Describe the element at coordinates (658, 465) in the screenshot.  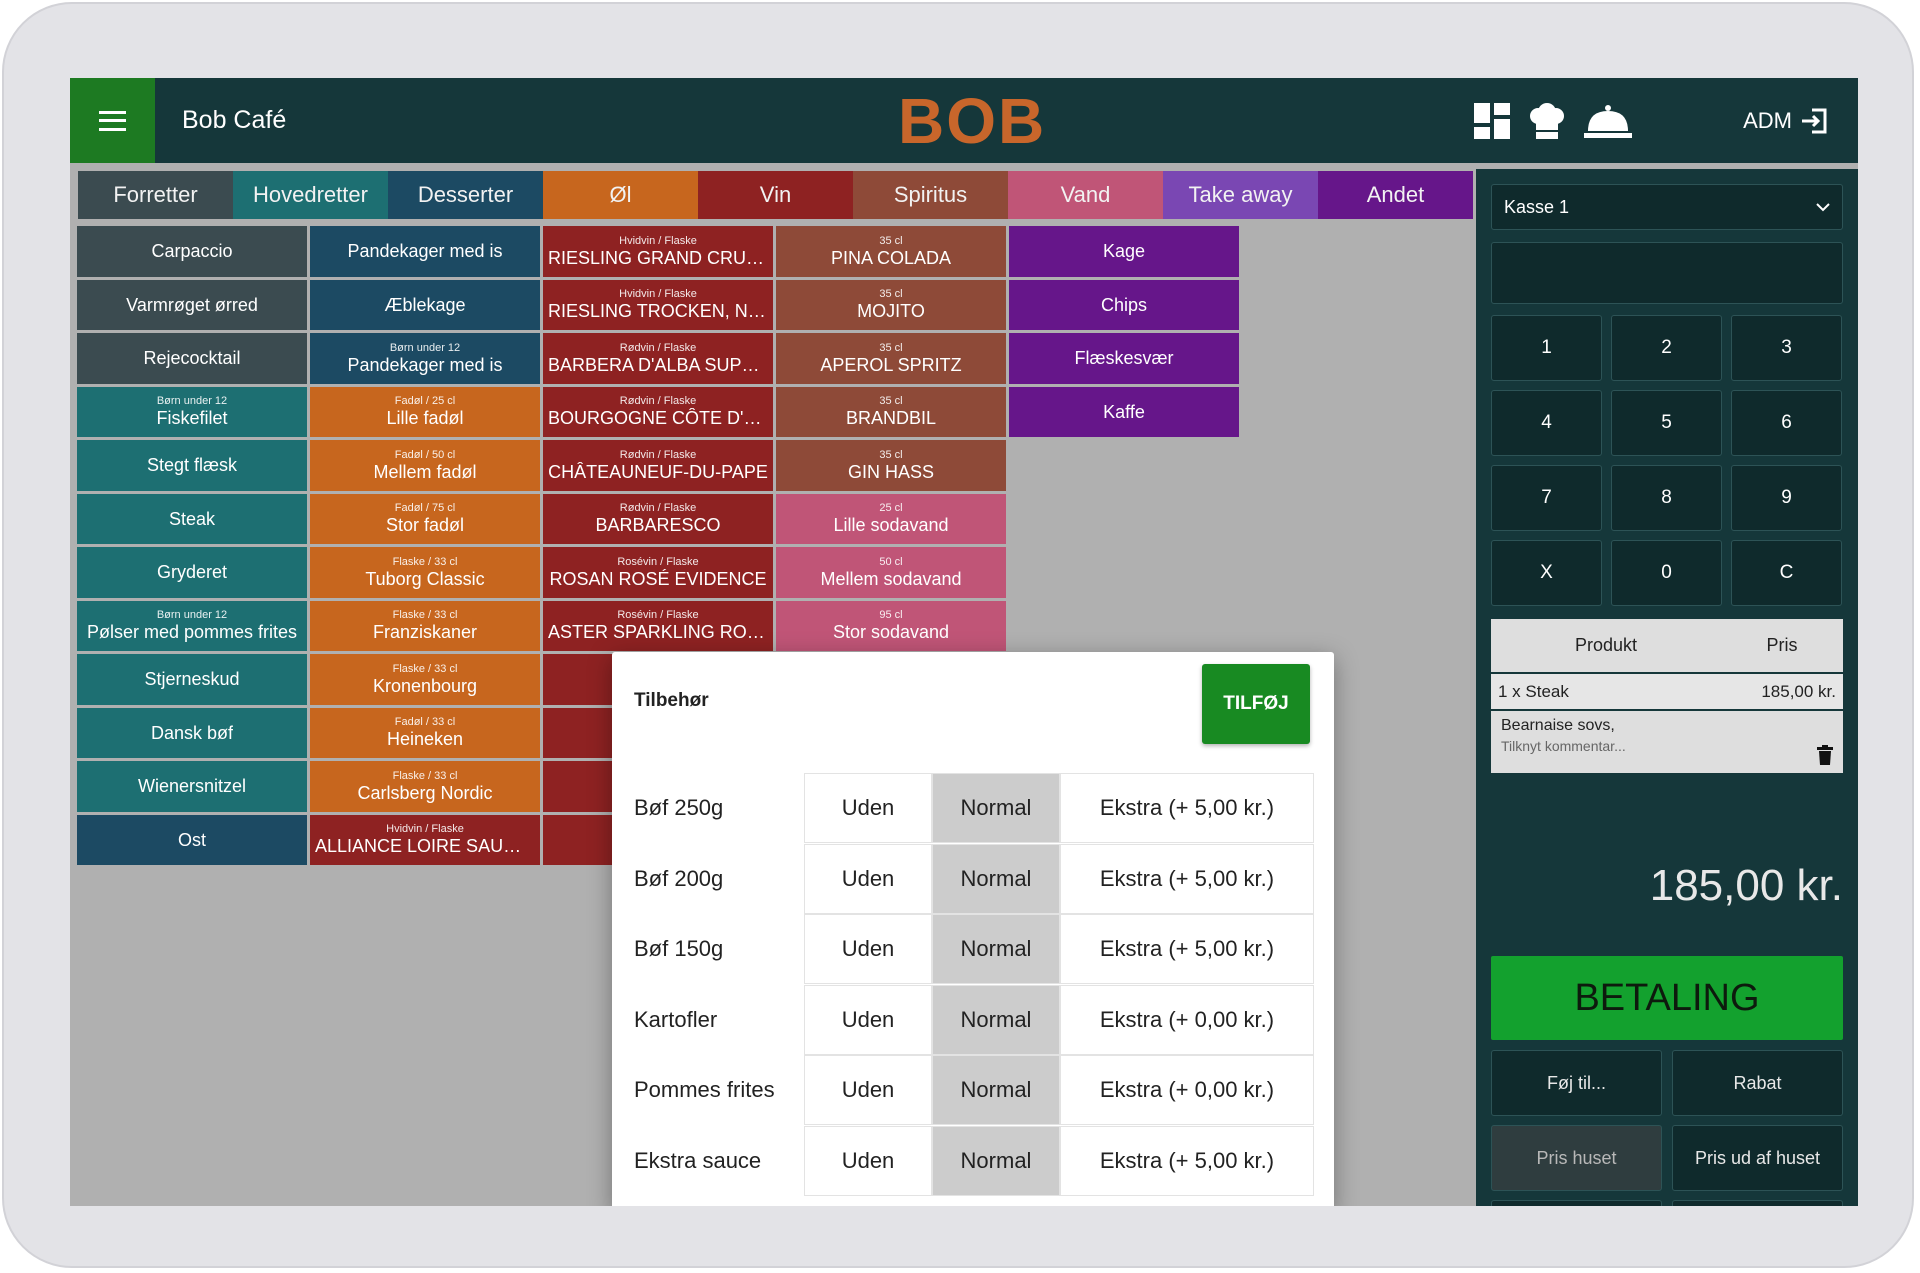
I see `product-button: Rødvin / Flaske CHÂTEAUNEUF-DU-PAPE` at that location.